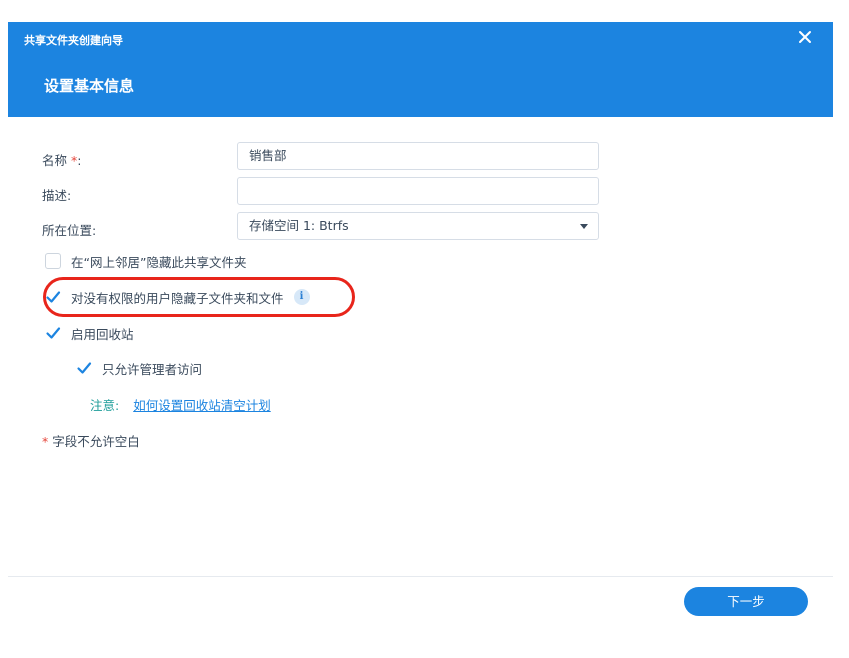 Image resolution: width=849 pixels, height=658 pixels. I want to click on name-label: 名称 *:, so click(61, 159).